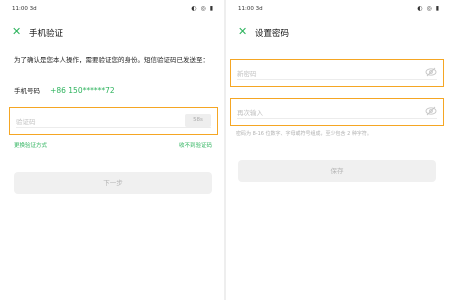  Describe the element at coordinates (337, 112) in the screenshot. I see `confirm-password-field: 再次输入` at that location.